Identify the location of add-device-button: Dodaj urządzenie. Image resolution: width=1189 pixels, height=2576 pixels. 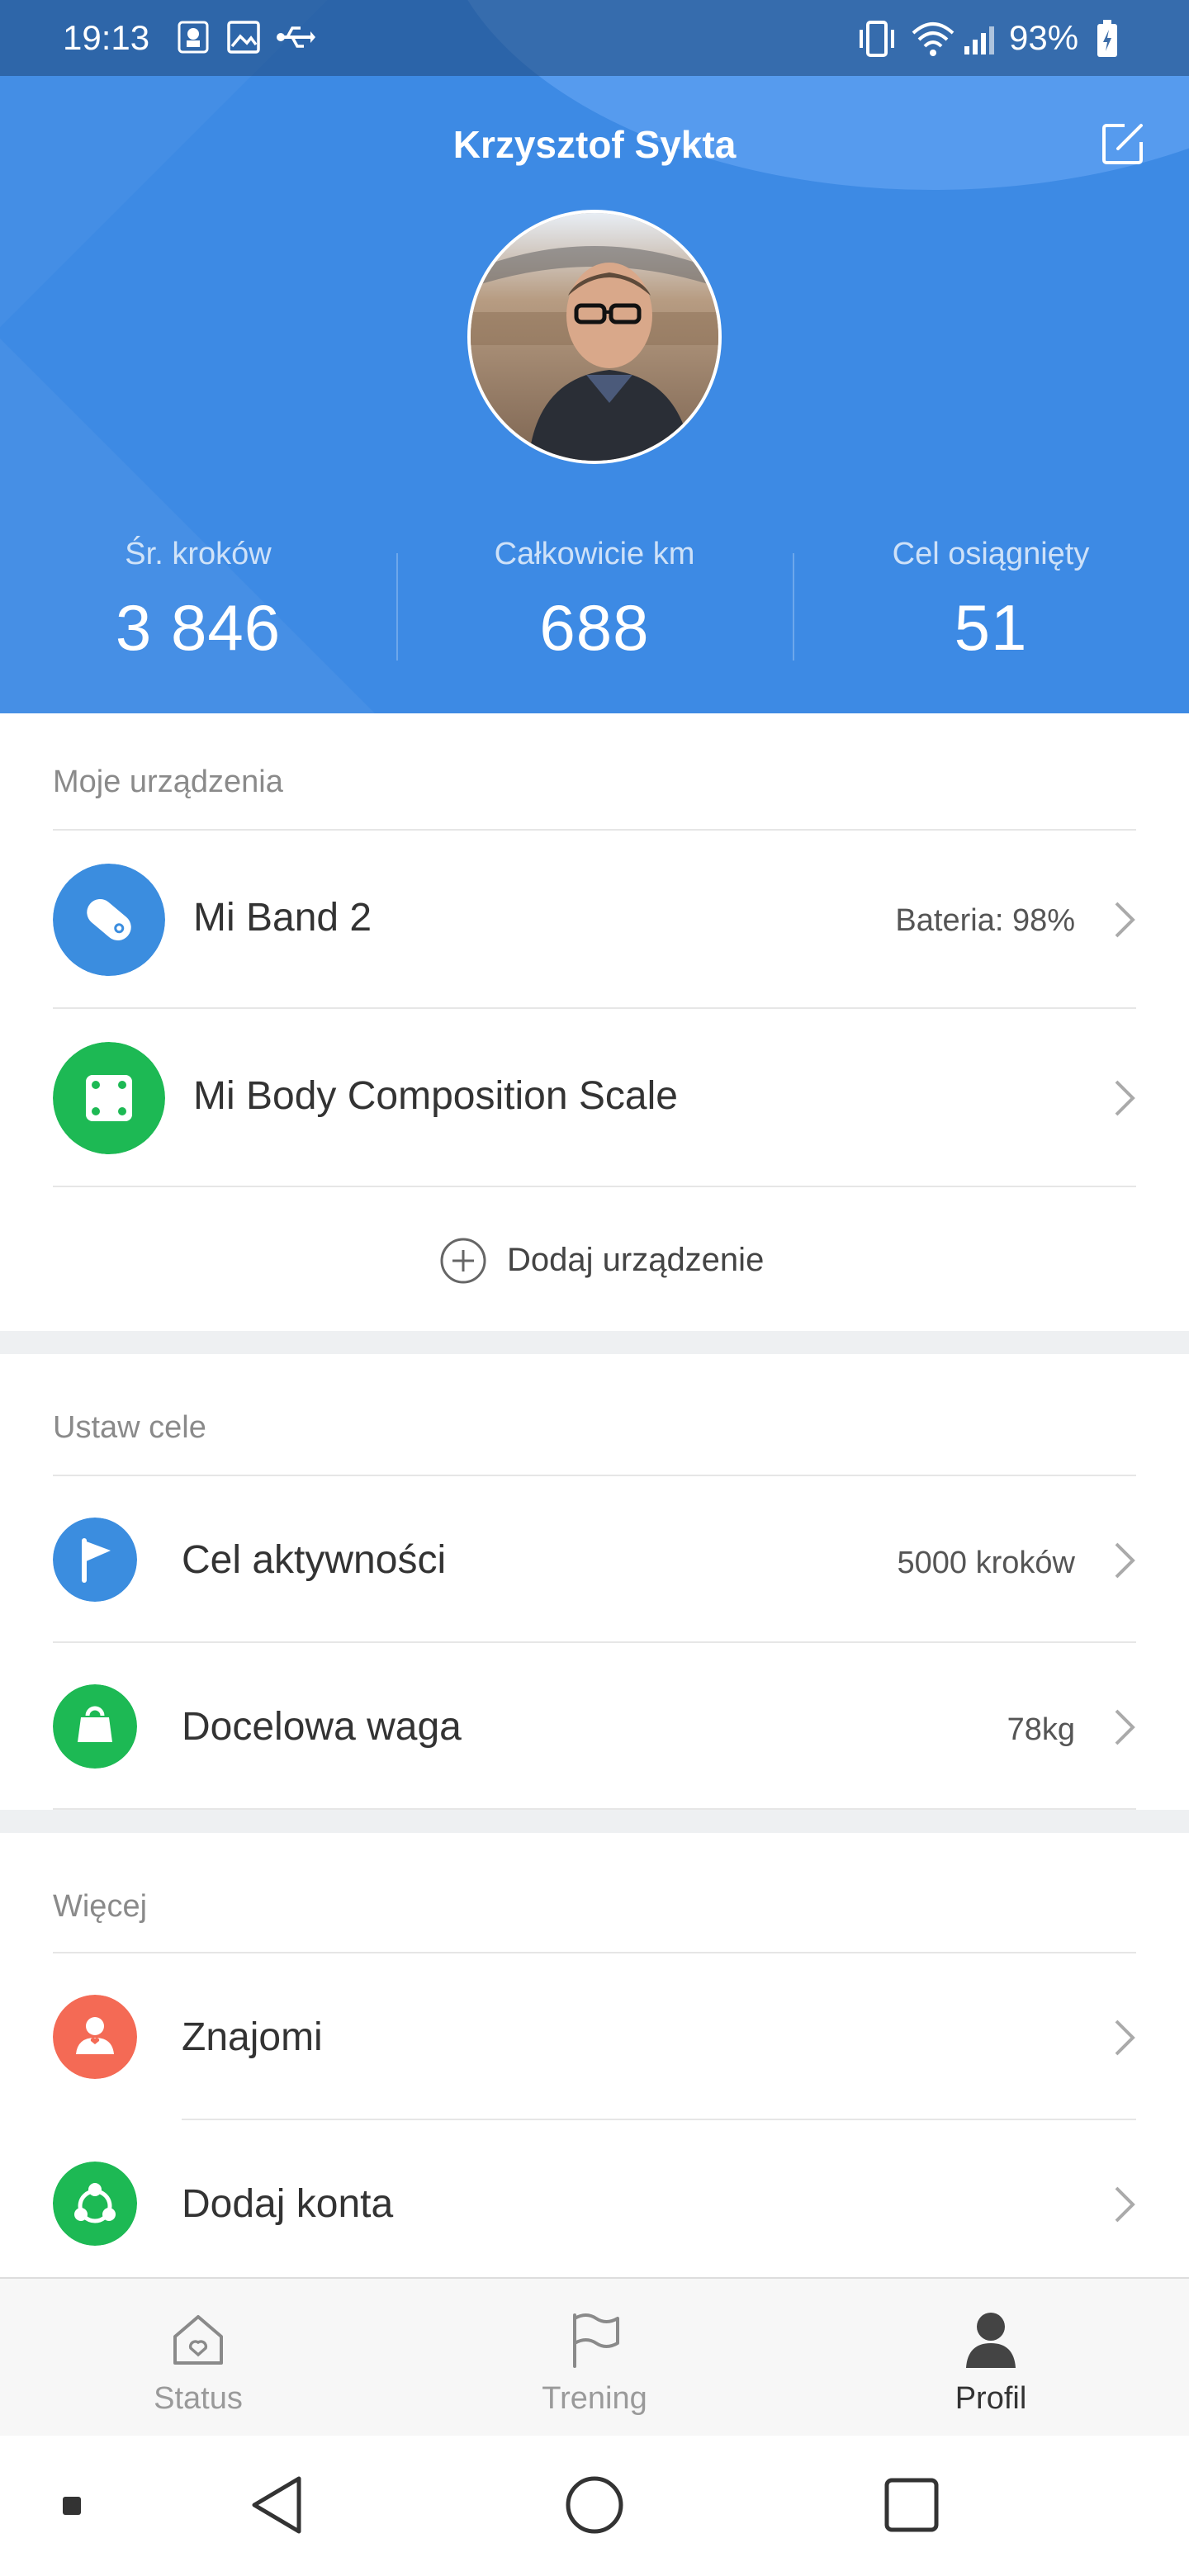
(594, 1264).